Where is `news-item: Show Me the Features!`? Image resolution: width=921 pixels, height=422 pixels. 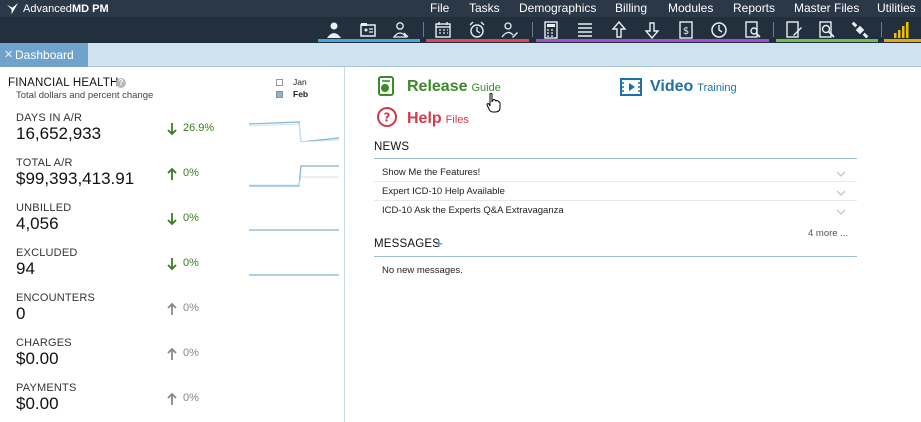 news-item: Show Me the Features! is located at coordinates (431, 172).